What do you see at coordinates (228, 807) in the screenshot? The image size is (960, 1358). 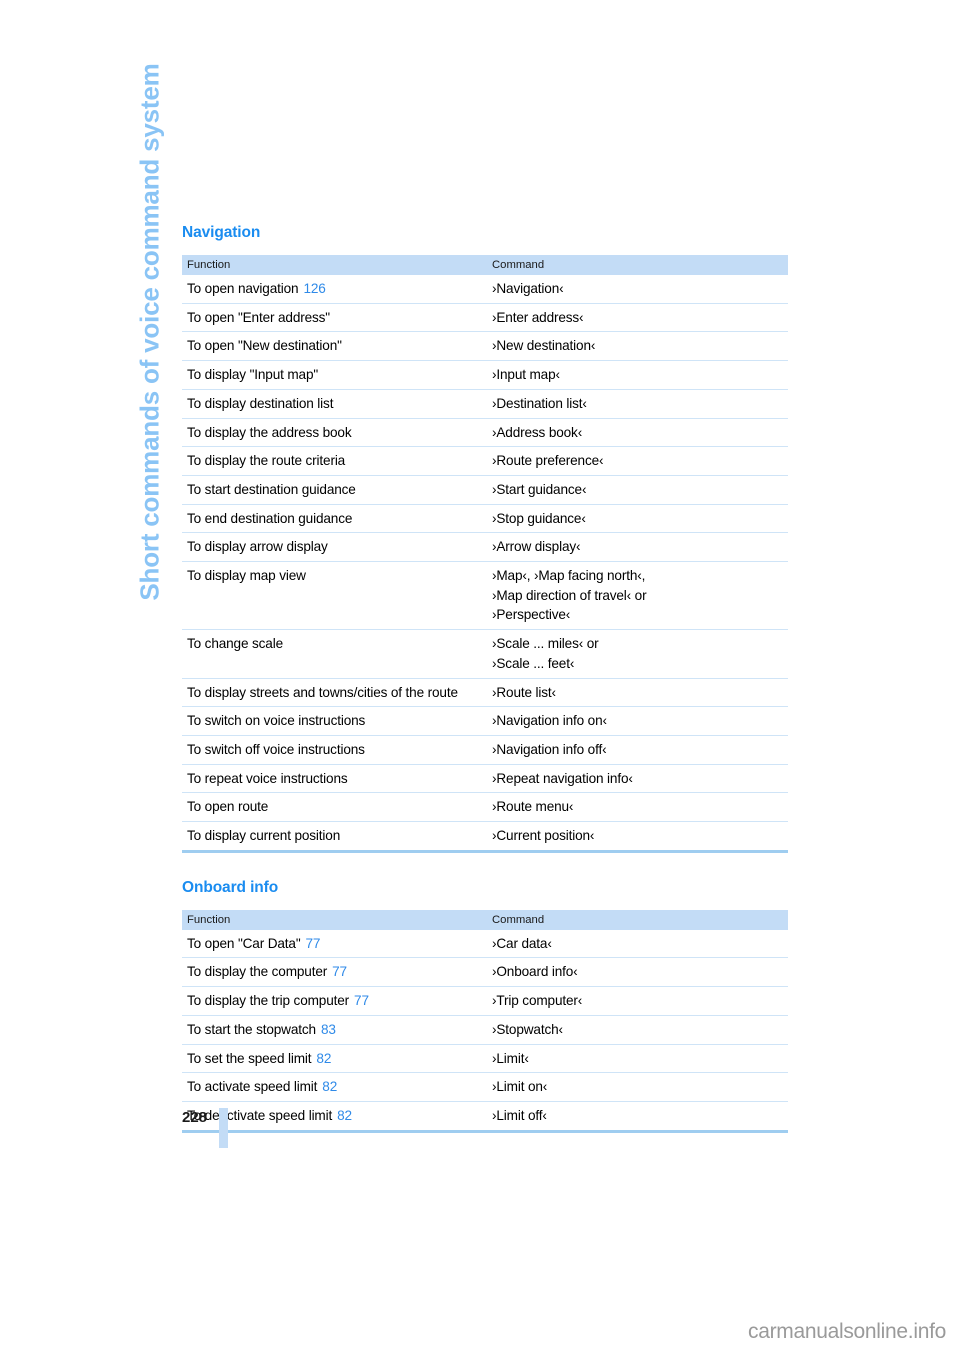 I see `function-label: To open route` at bounding box center [228, 807].